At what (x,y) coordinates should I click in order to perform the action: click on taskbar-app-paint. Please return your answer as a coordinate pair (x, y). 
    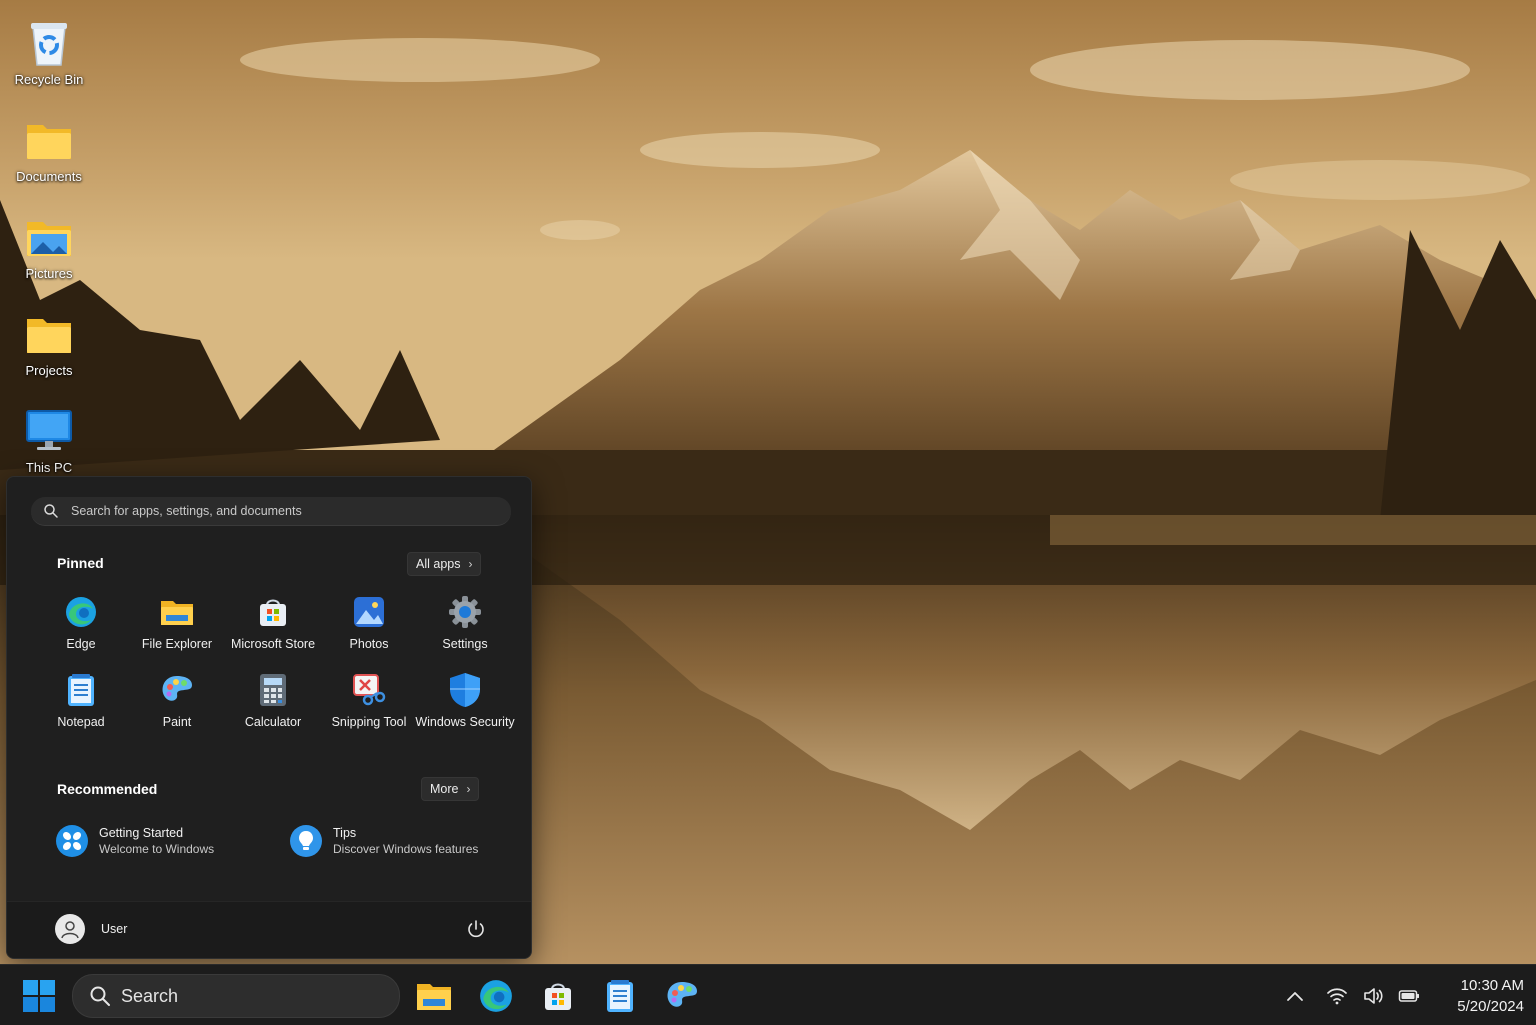
    Looking at the image, I should click on (682, 996).